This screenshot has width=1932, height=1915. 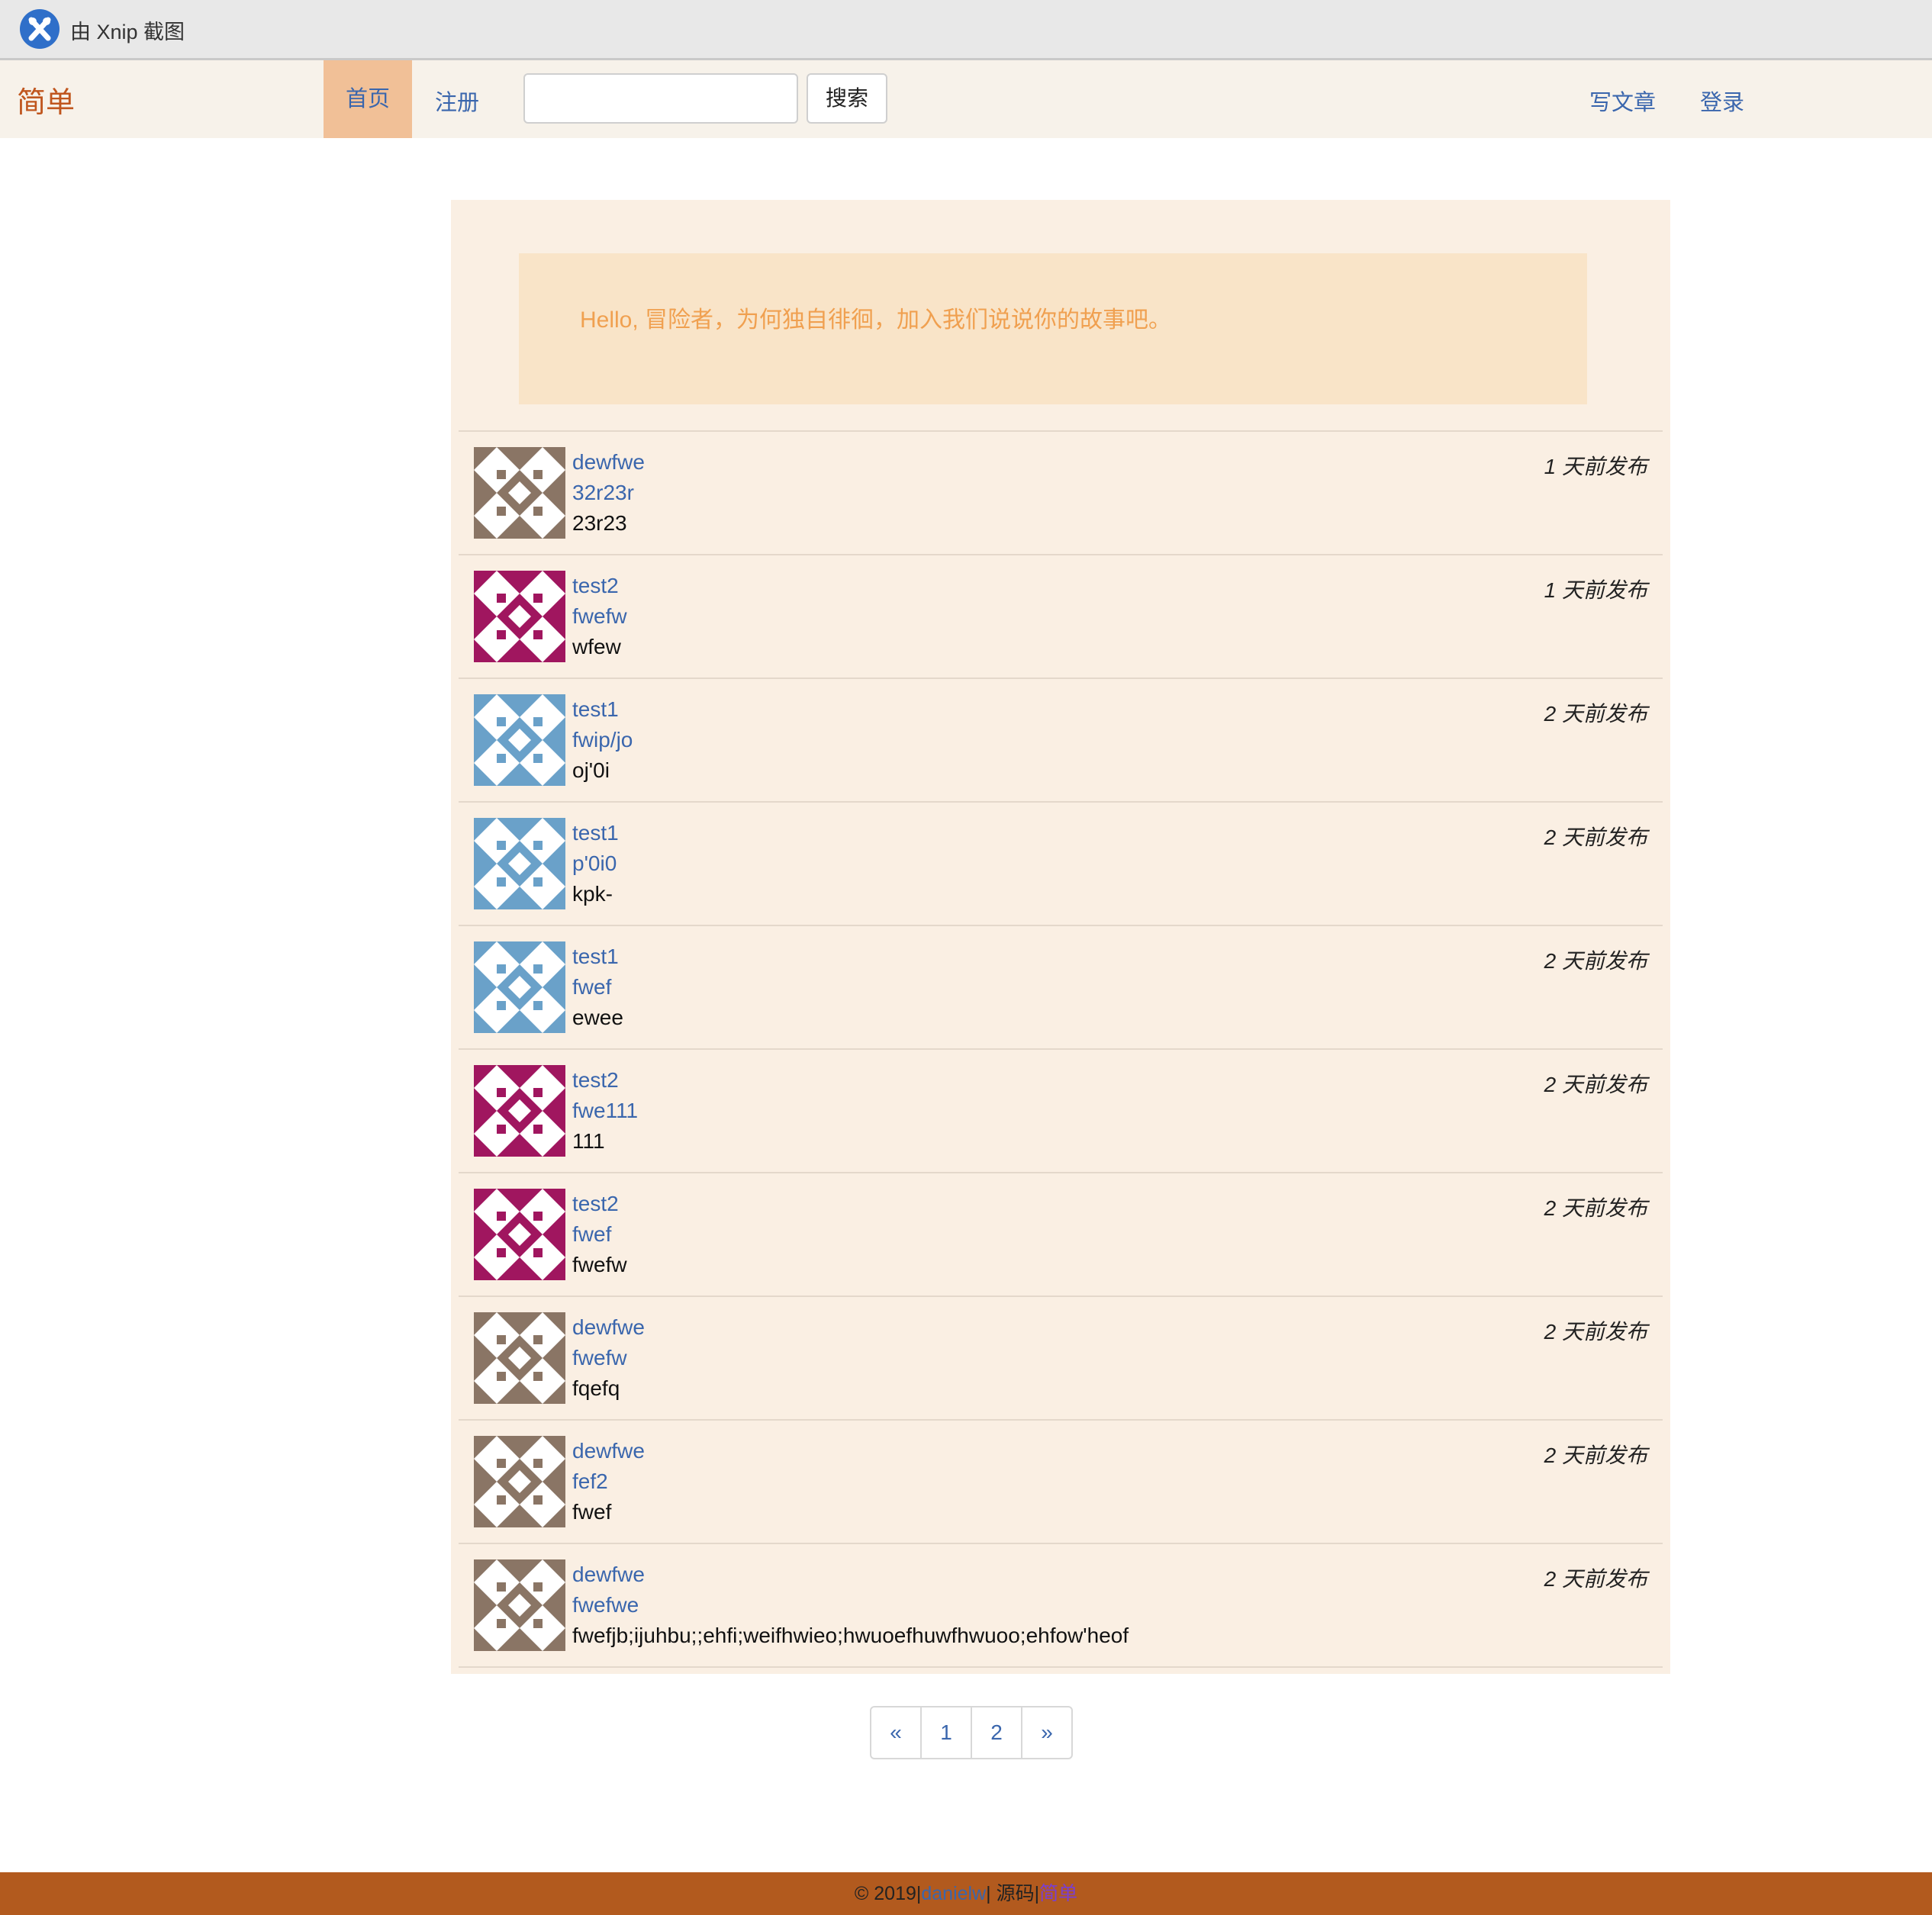 I want to click on post-excerpt: 111, so click(x=588, y=1141).